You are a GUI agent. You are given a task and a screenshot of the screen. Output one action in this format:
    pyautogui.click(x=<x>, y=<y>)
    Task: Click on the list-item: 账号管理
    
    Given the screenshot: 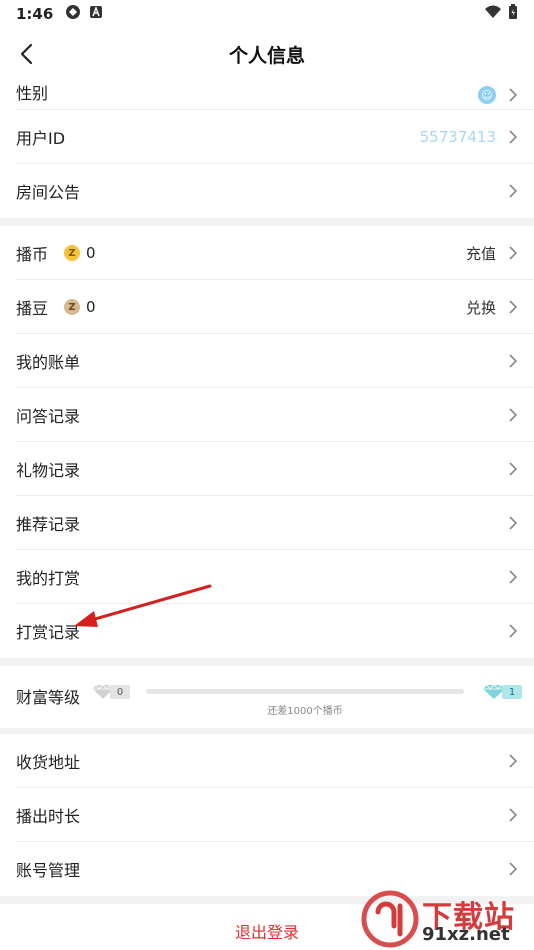 What is the action you would take?
    pyautogui.click(x=267, y=869)
    